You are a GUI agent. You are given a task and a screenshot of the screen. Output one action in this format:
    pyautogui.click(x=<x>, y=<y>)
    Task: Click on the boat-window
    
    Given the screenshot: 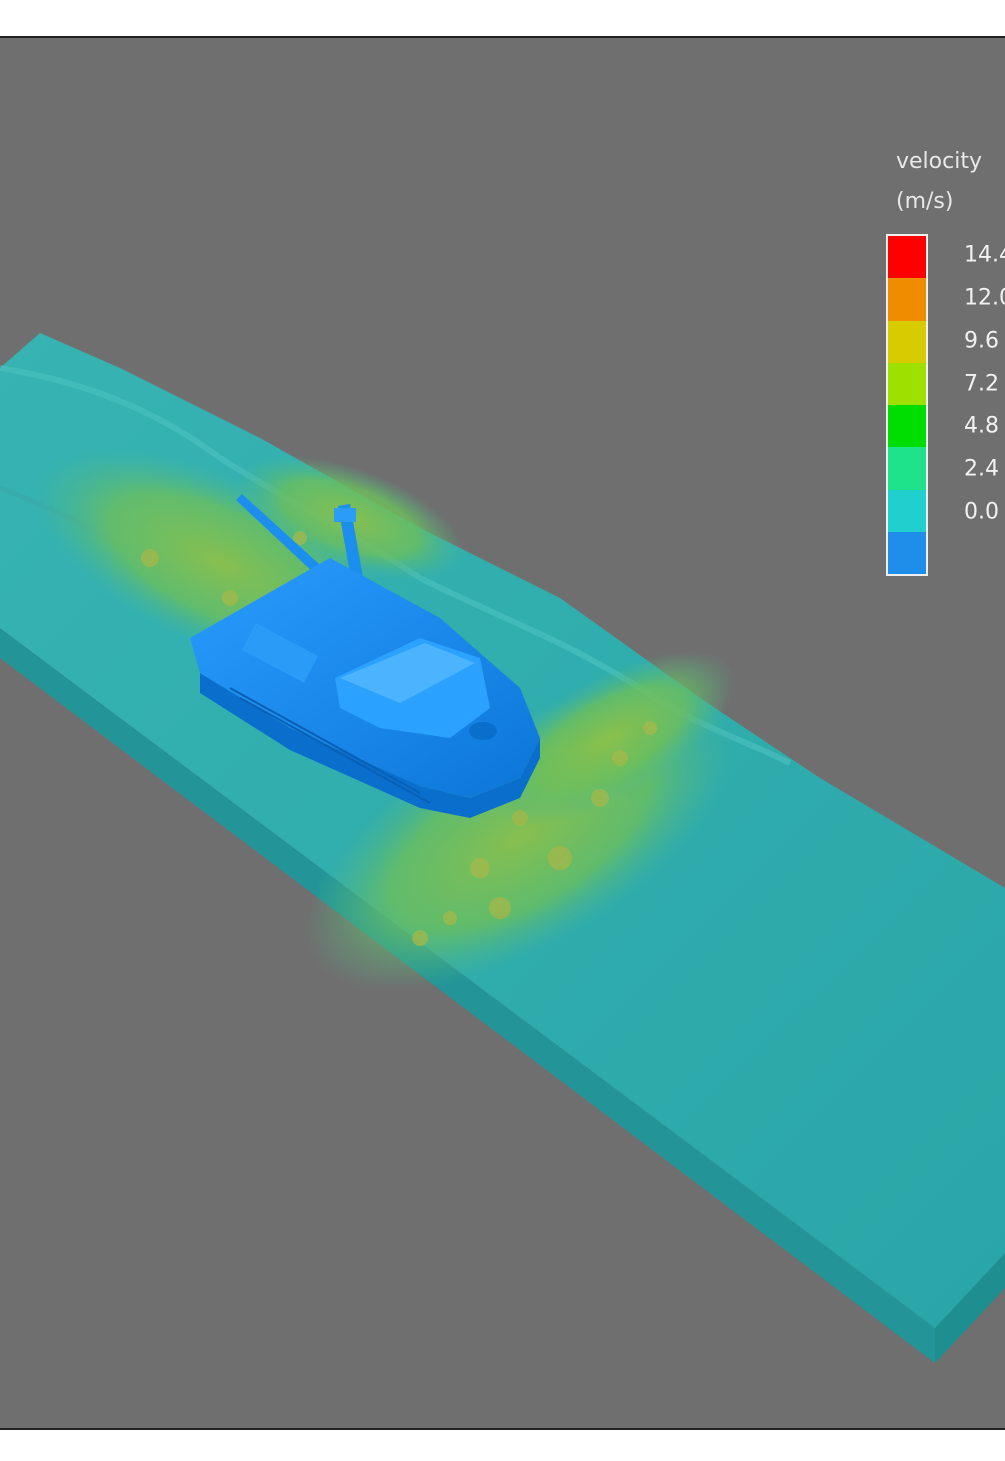 What is the action you would take?
    pyautogui.click(x=483, y=731)
    